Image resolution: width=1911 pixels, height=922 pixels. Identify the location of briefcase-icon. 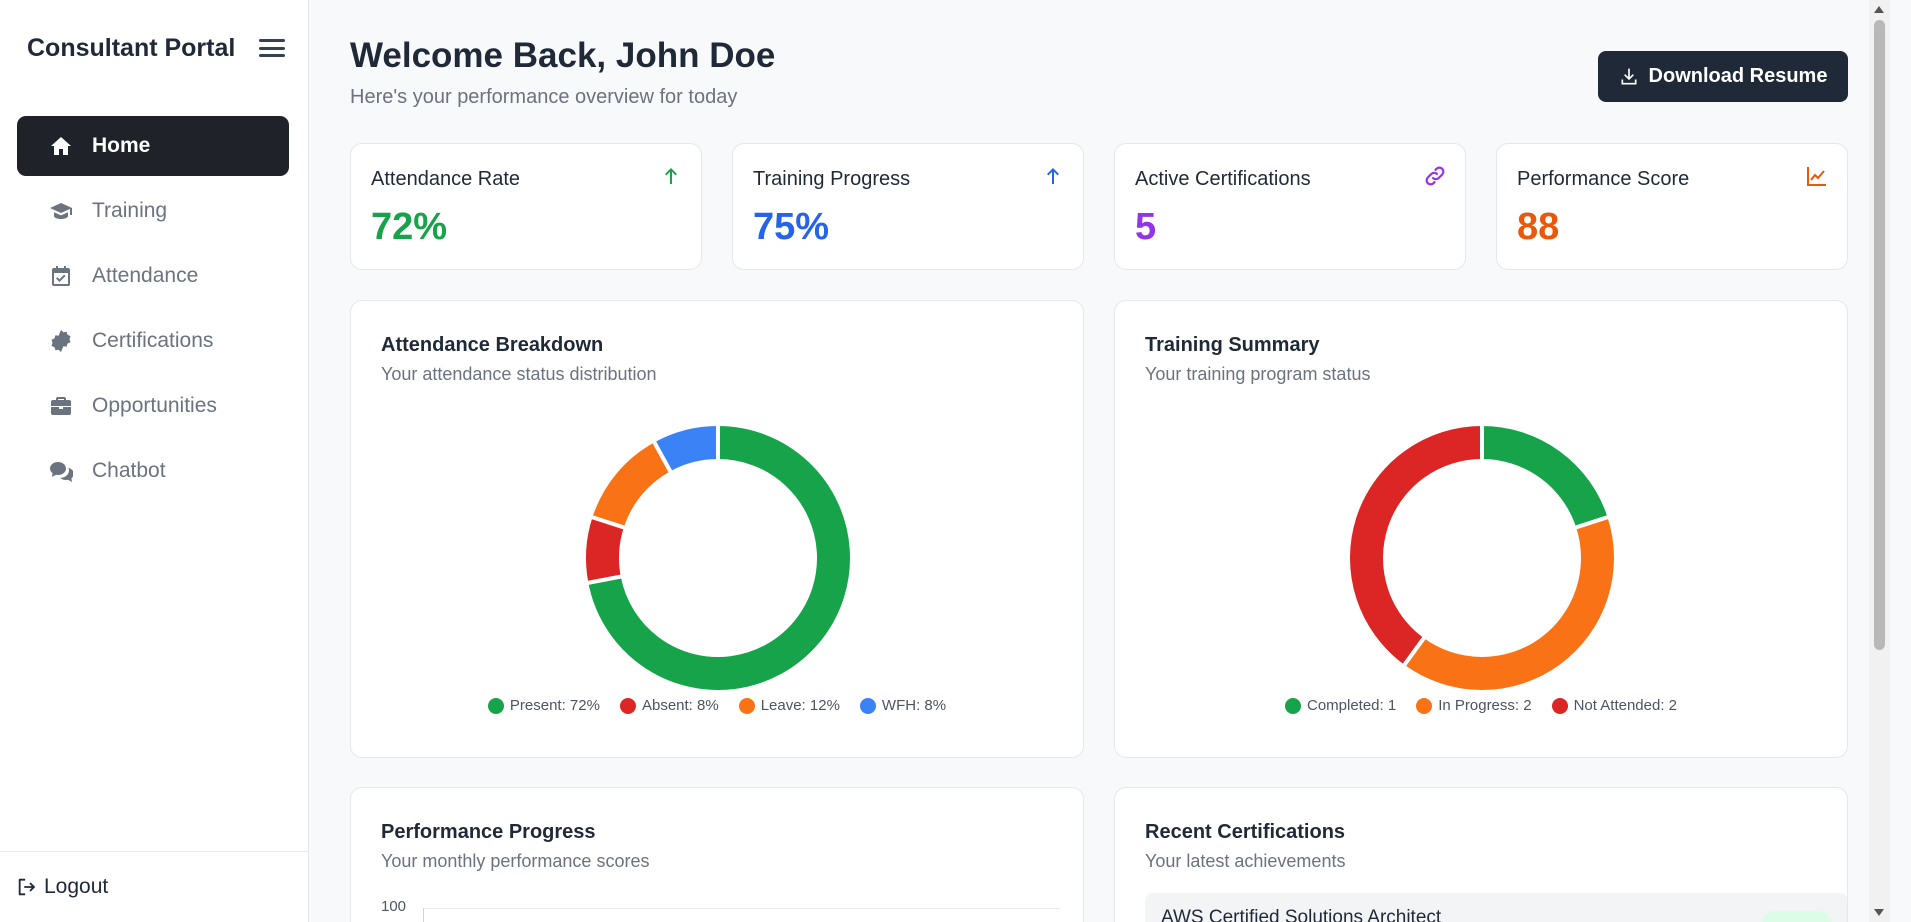
(61, 406).